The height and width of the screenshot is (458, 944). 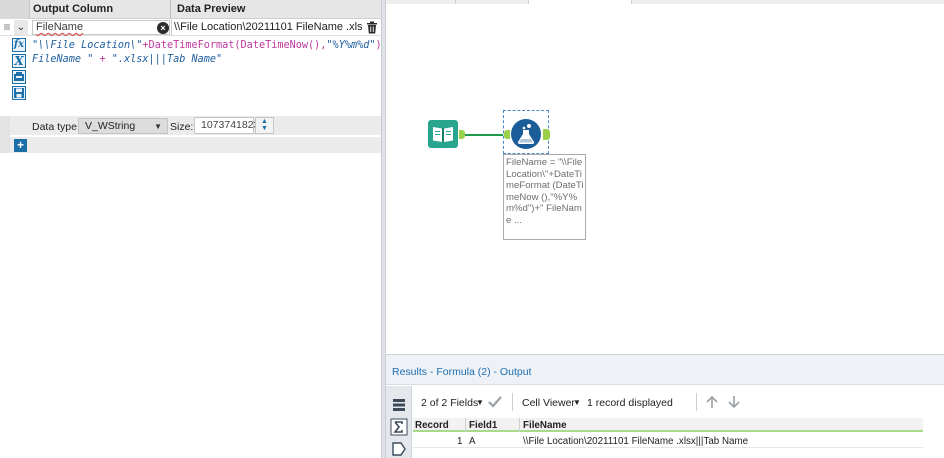 I want to click on book-icon, so click(x=443, y=134).